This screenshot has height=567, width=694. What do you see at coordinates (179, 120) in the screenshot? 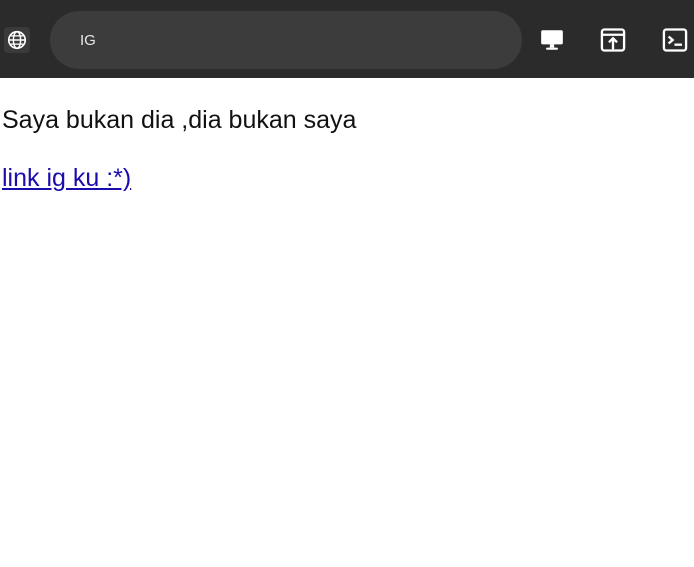
I see `page-paragraph: Saya bukan dia ,dia bukan saya` at bounding box center [179, 120].